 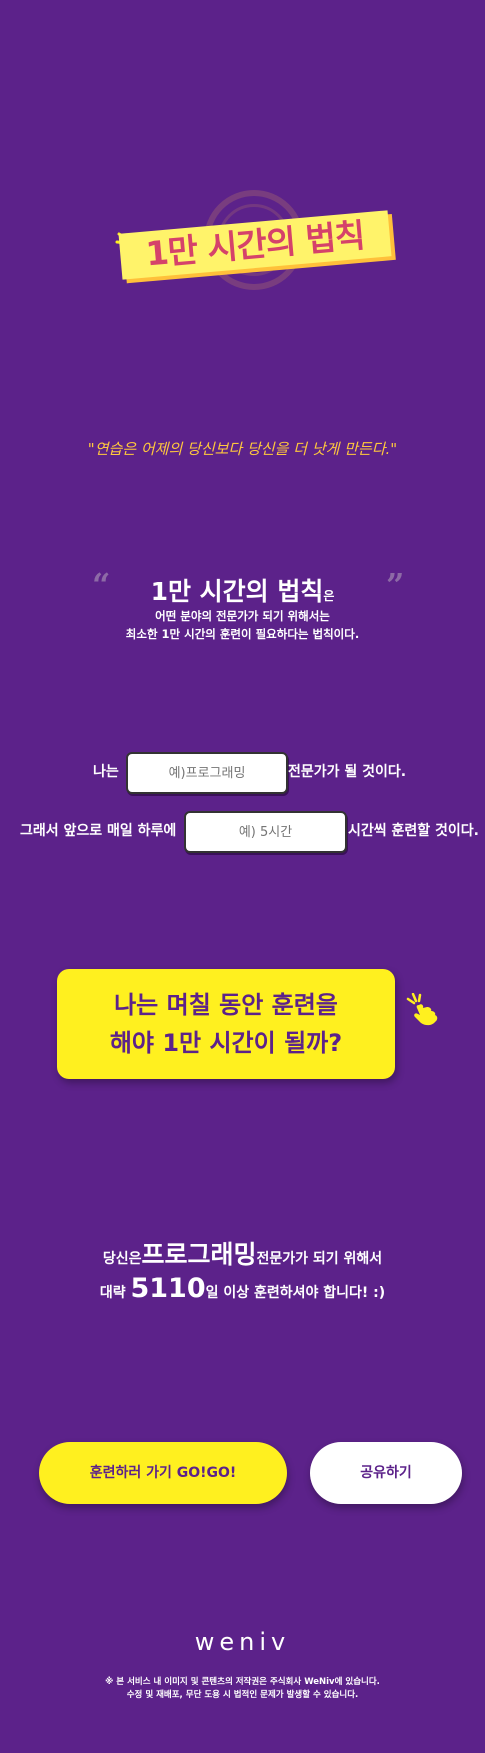 What do you see at coordinates (329, 596) in the screenshot?
I see `rule-title-suffix: 은` at bounding box center [329, 596].